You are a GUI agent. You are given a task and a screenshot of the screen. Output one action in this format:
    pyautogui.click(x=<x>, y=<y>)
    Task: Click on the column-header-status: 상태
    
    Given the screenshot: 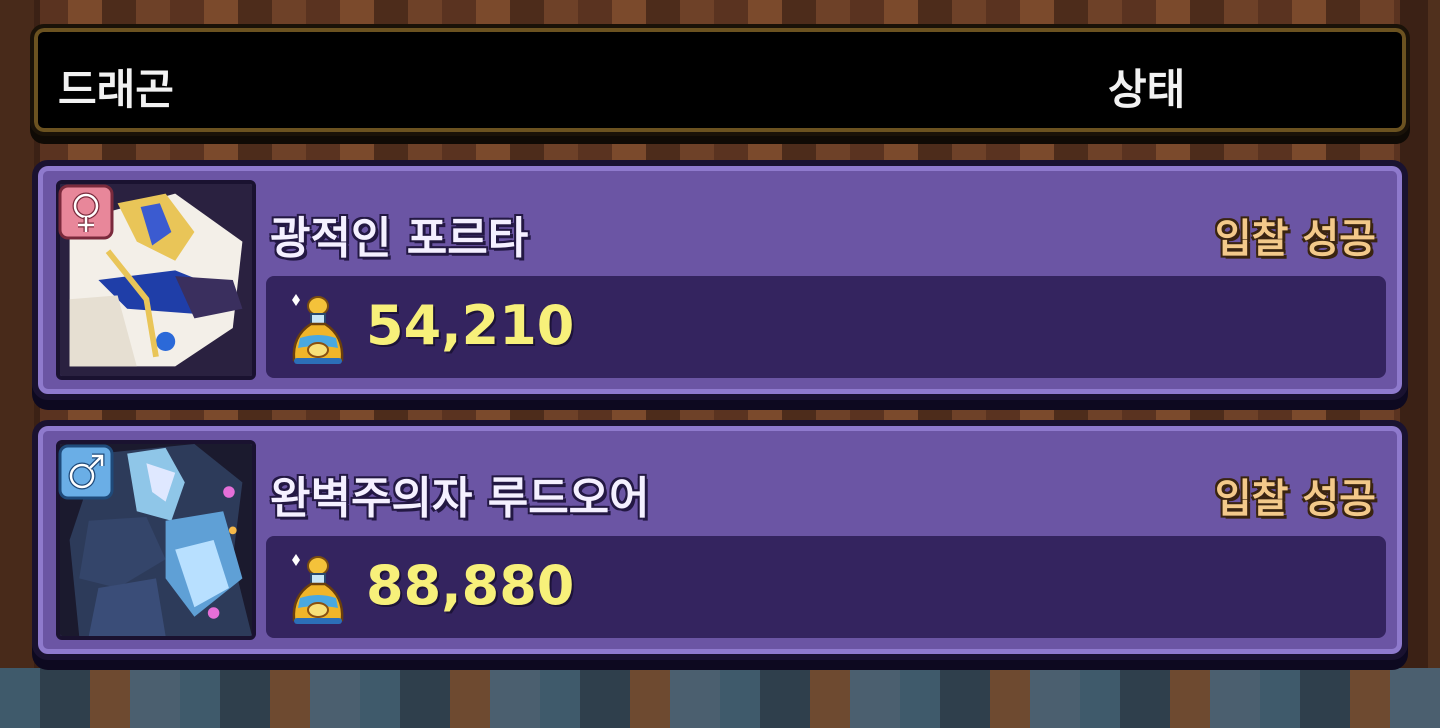 What is the action you would take?
    pyautogui.click(x=1147, y=89)
    